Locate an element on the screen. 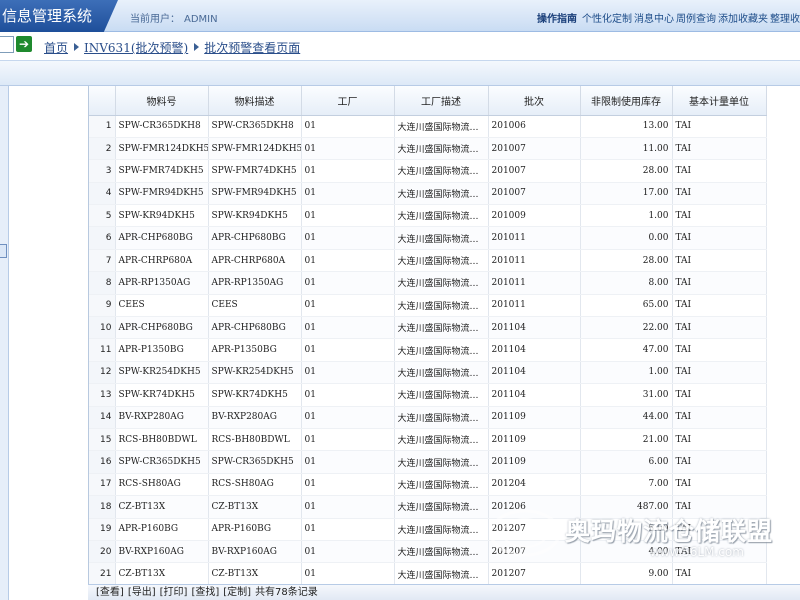 The height and width of the screenshot is (600, 800). cell-material-no: APR-RP1350AG is located at coordinates (162, 283).